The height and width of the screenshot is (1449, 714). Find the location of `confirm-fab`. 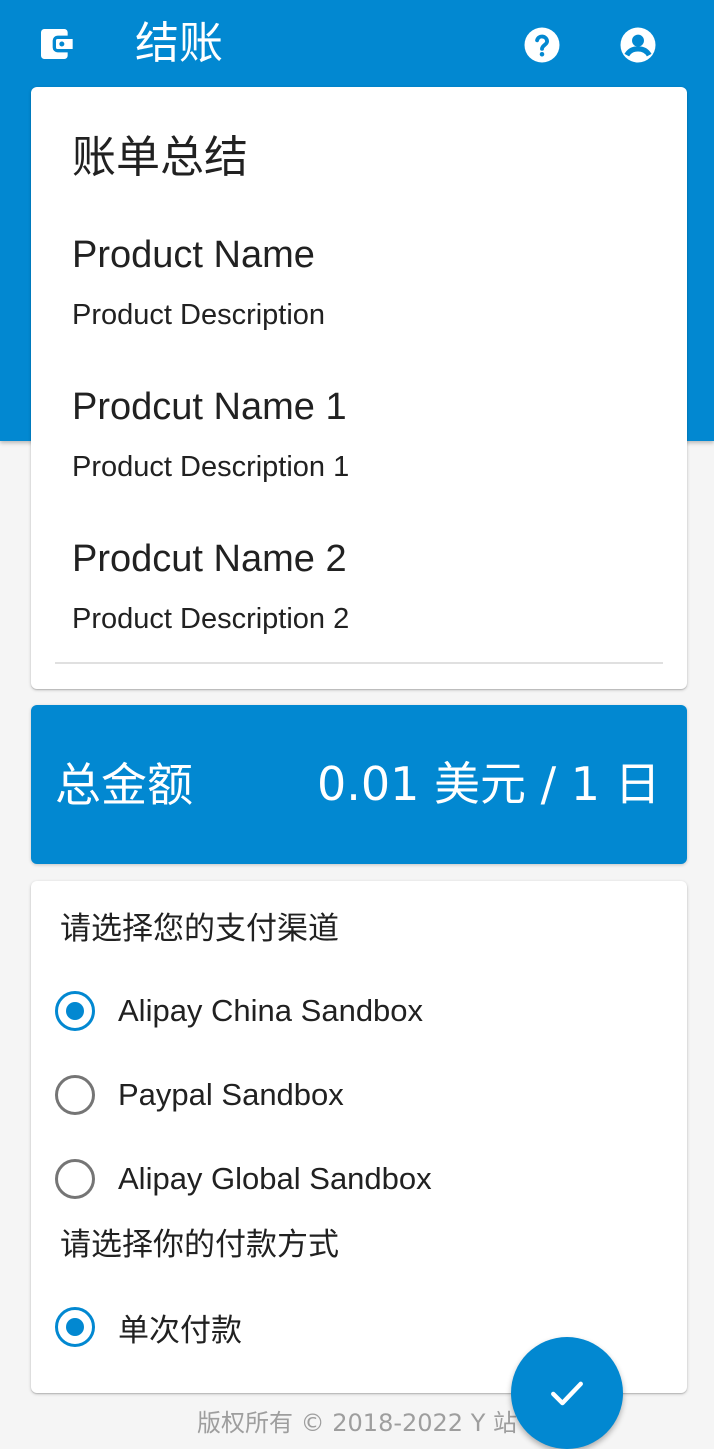

confirm-fab is located at coordinates (567, 1393).